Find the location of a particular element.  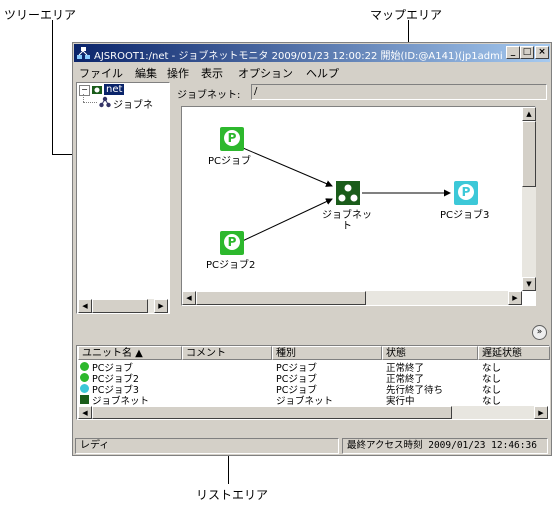

map-scroll-up-button: ▲ is located at coordinates (529, 114).